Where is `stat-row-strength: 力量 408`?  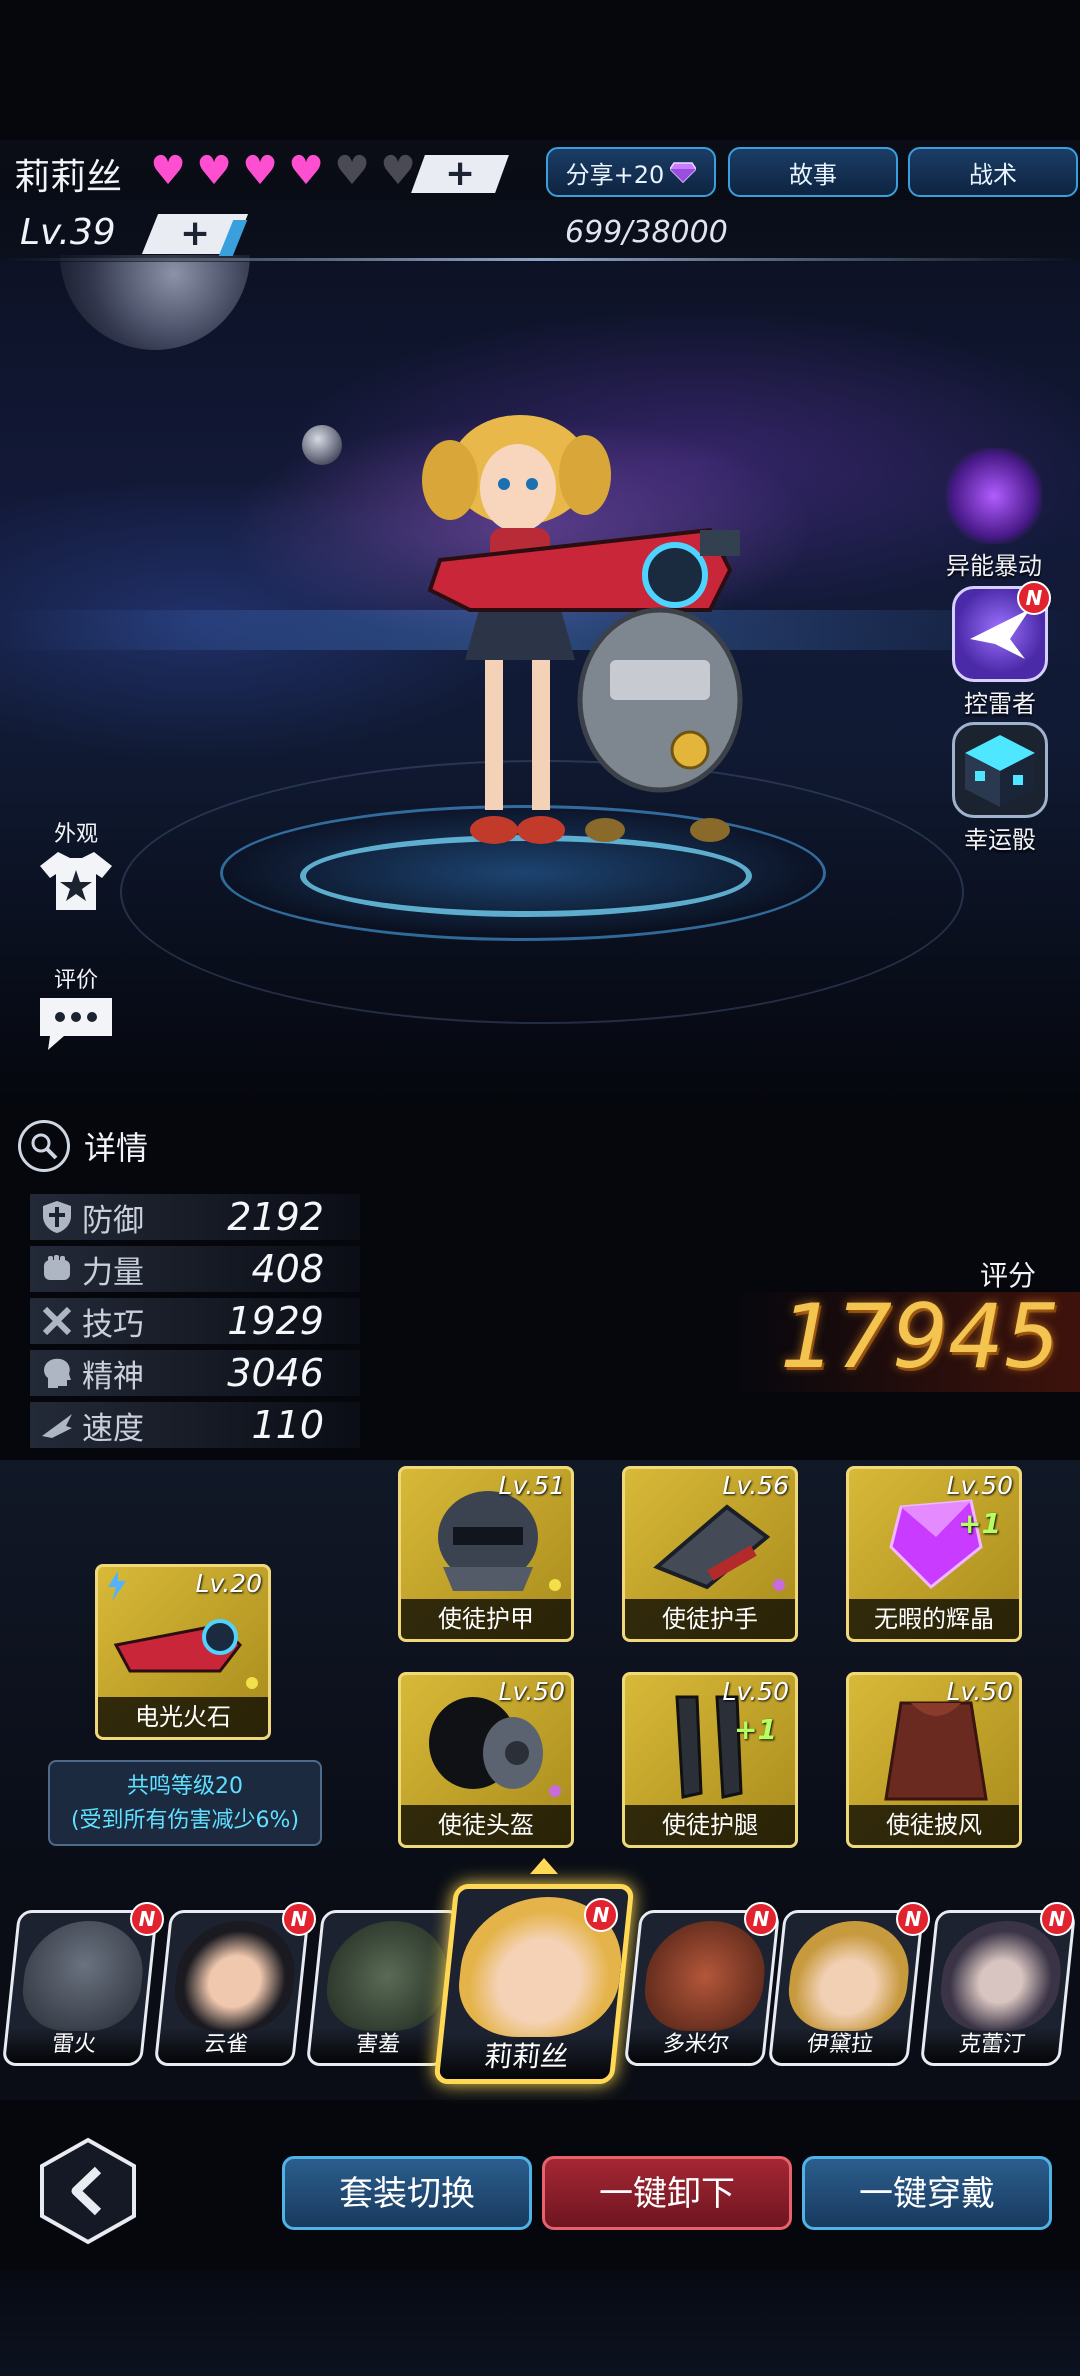 stat-row-strength: 力量 408 is located at coordinates (195, 1269).